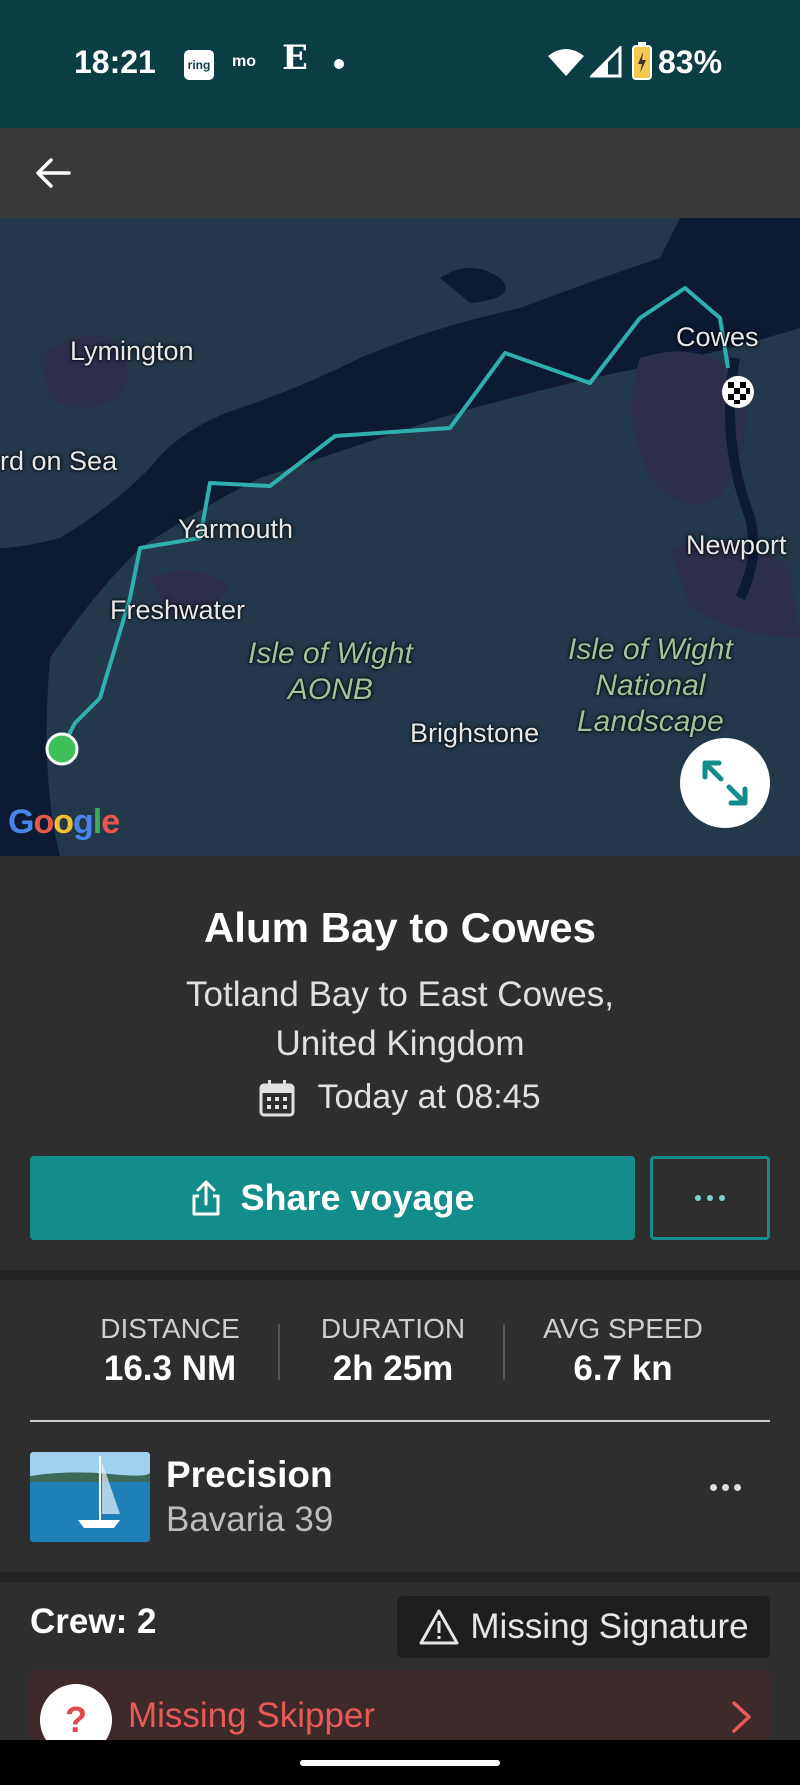 This screenshot has height=1785, width=800. I want to click on google-logo: Google, so click(64, 822).